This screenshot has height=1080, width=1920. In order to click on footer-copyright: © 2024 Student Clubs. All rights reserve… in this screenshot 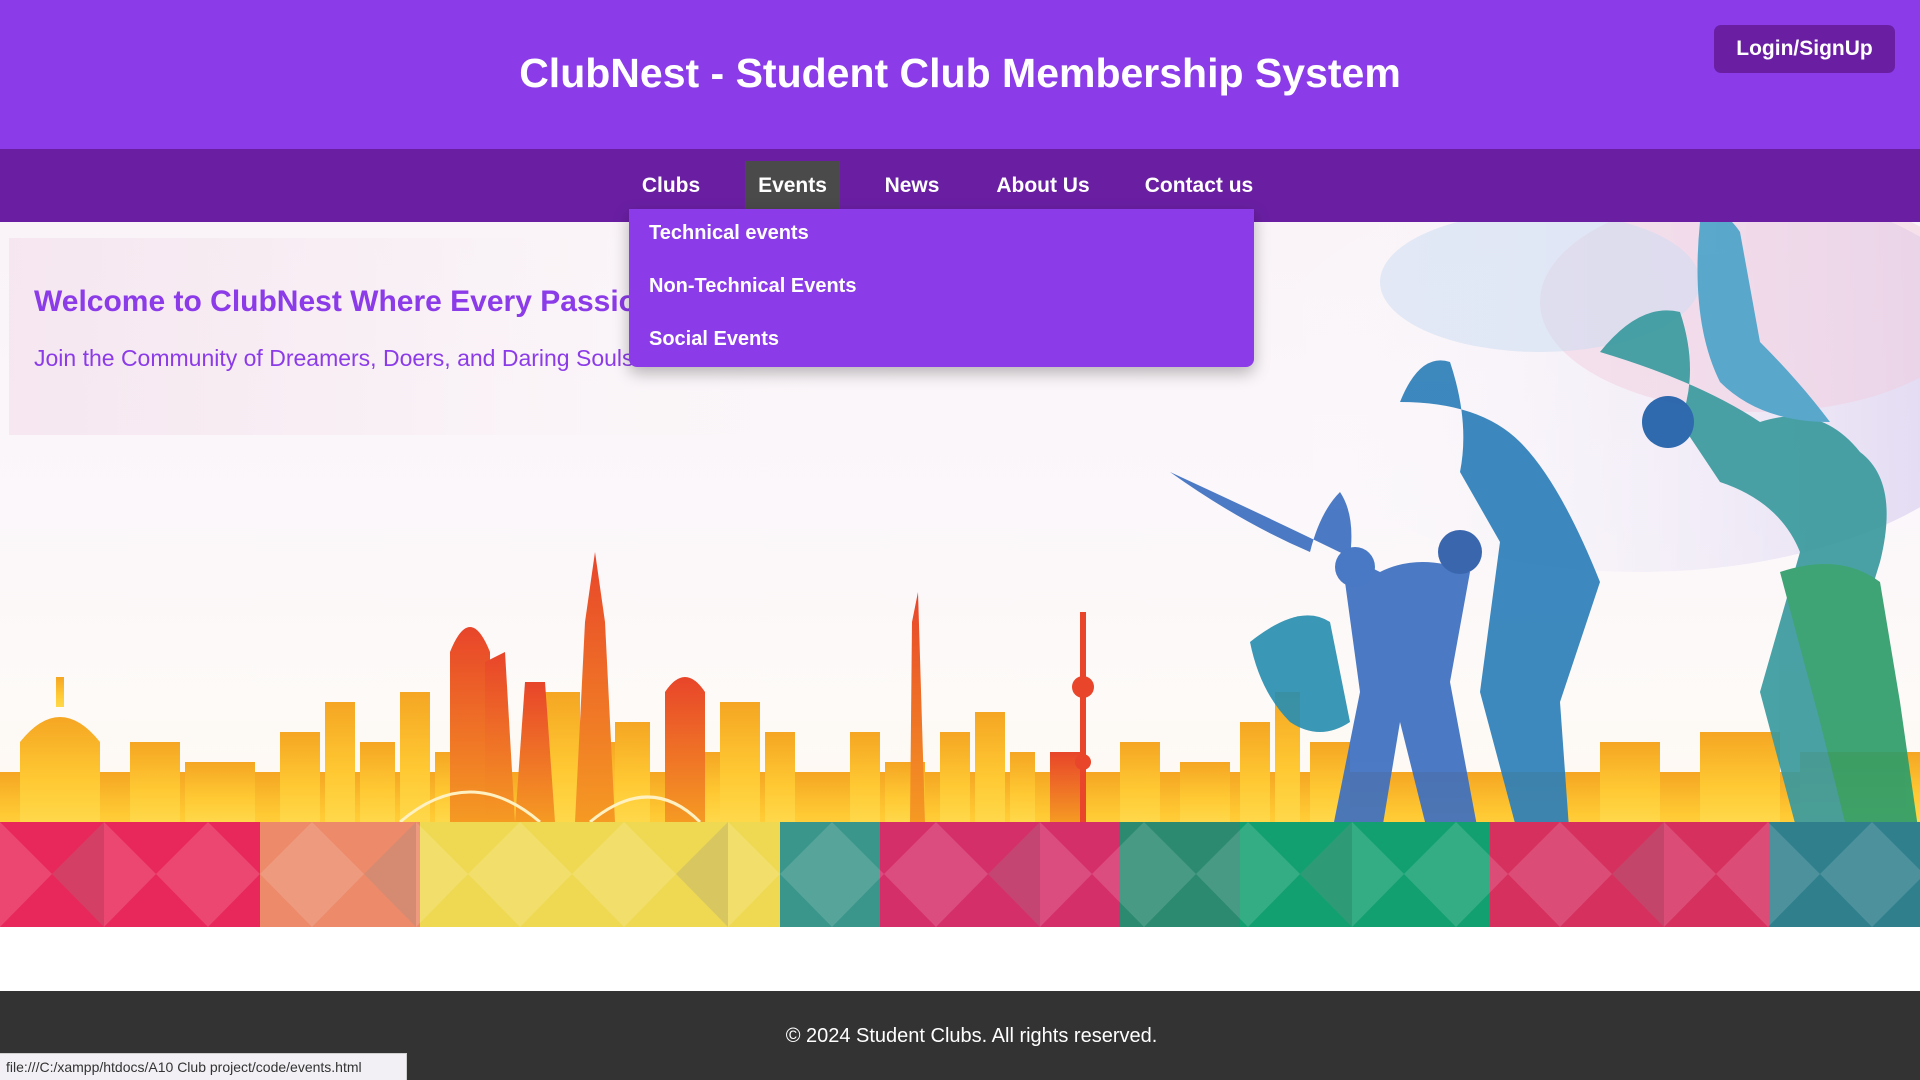, I will do `click(971, 1036)`.